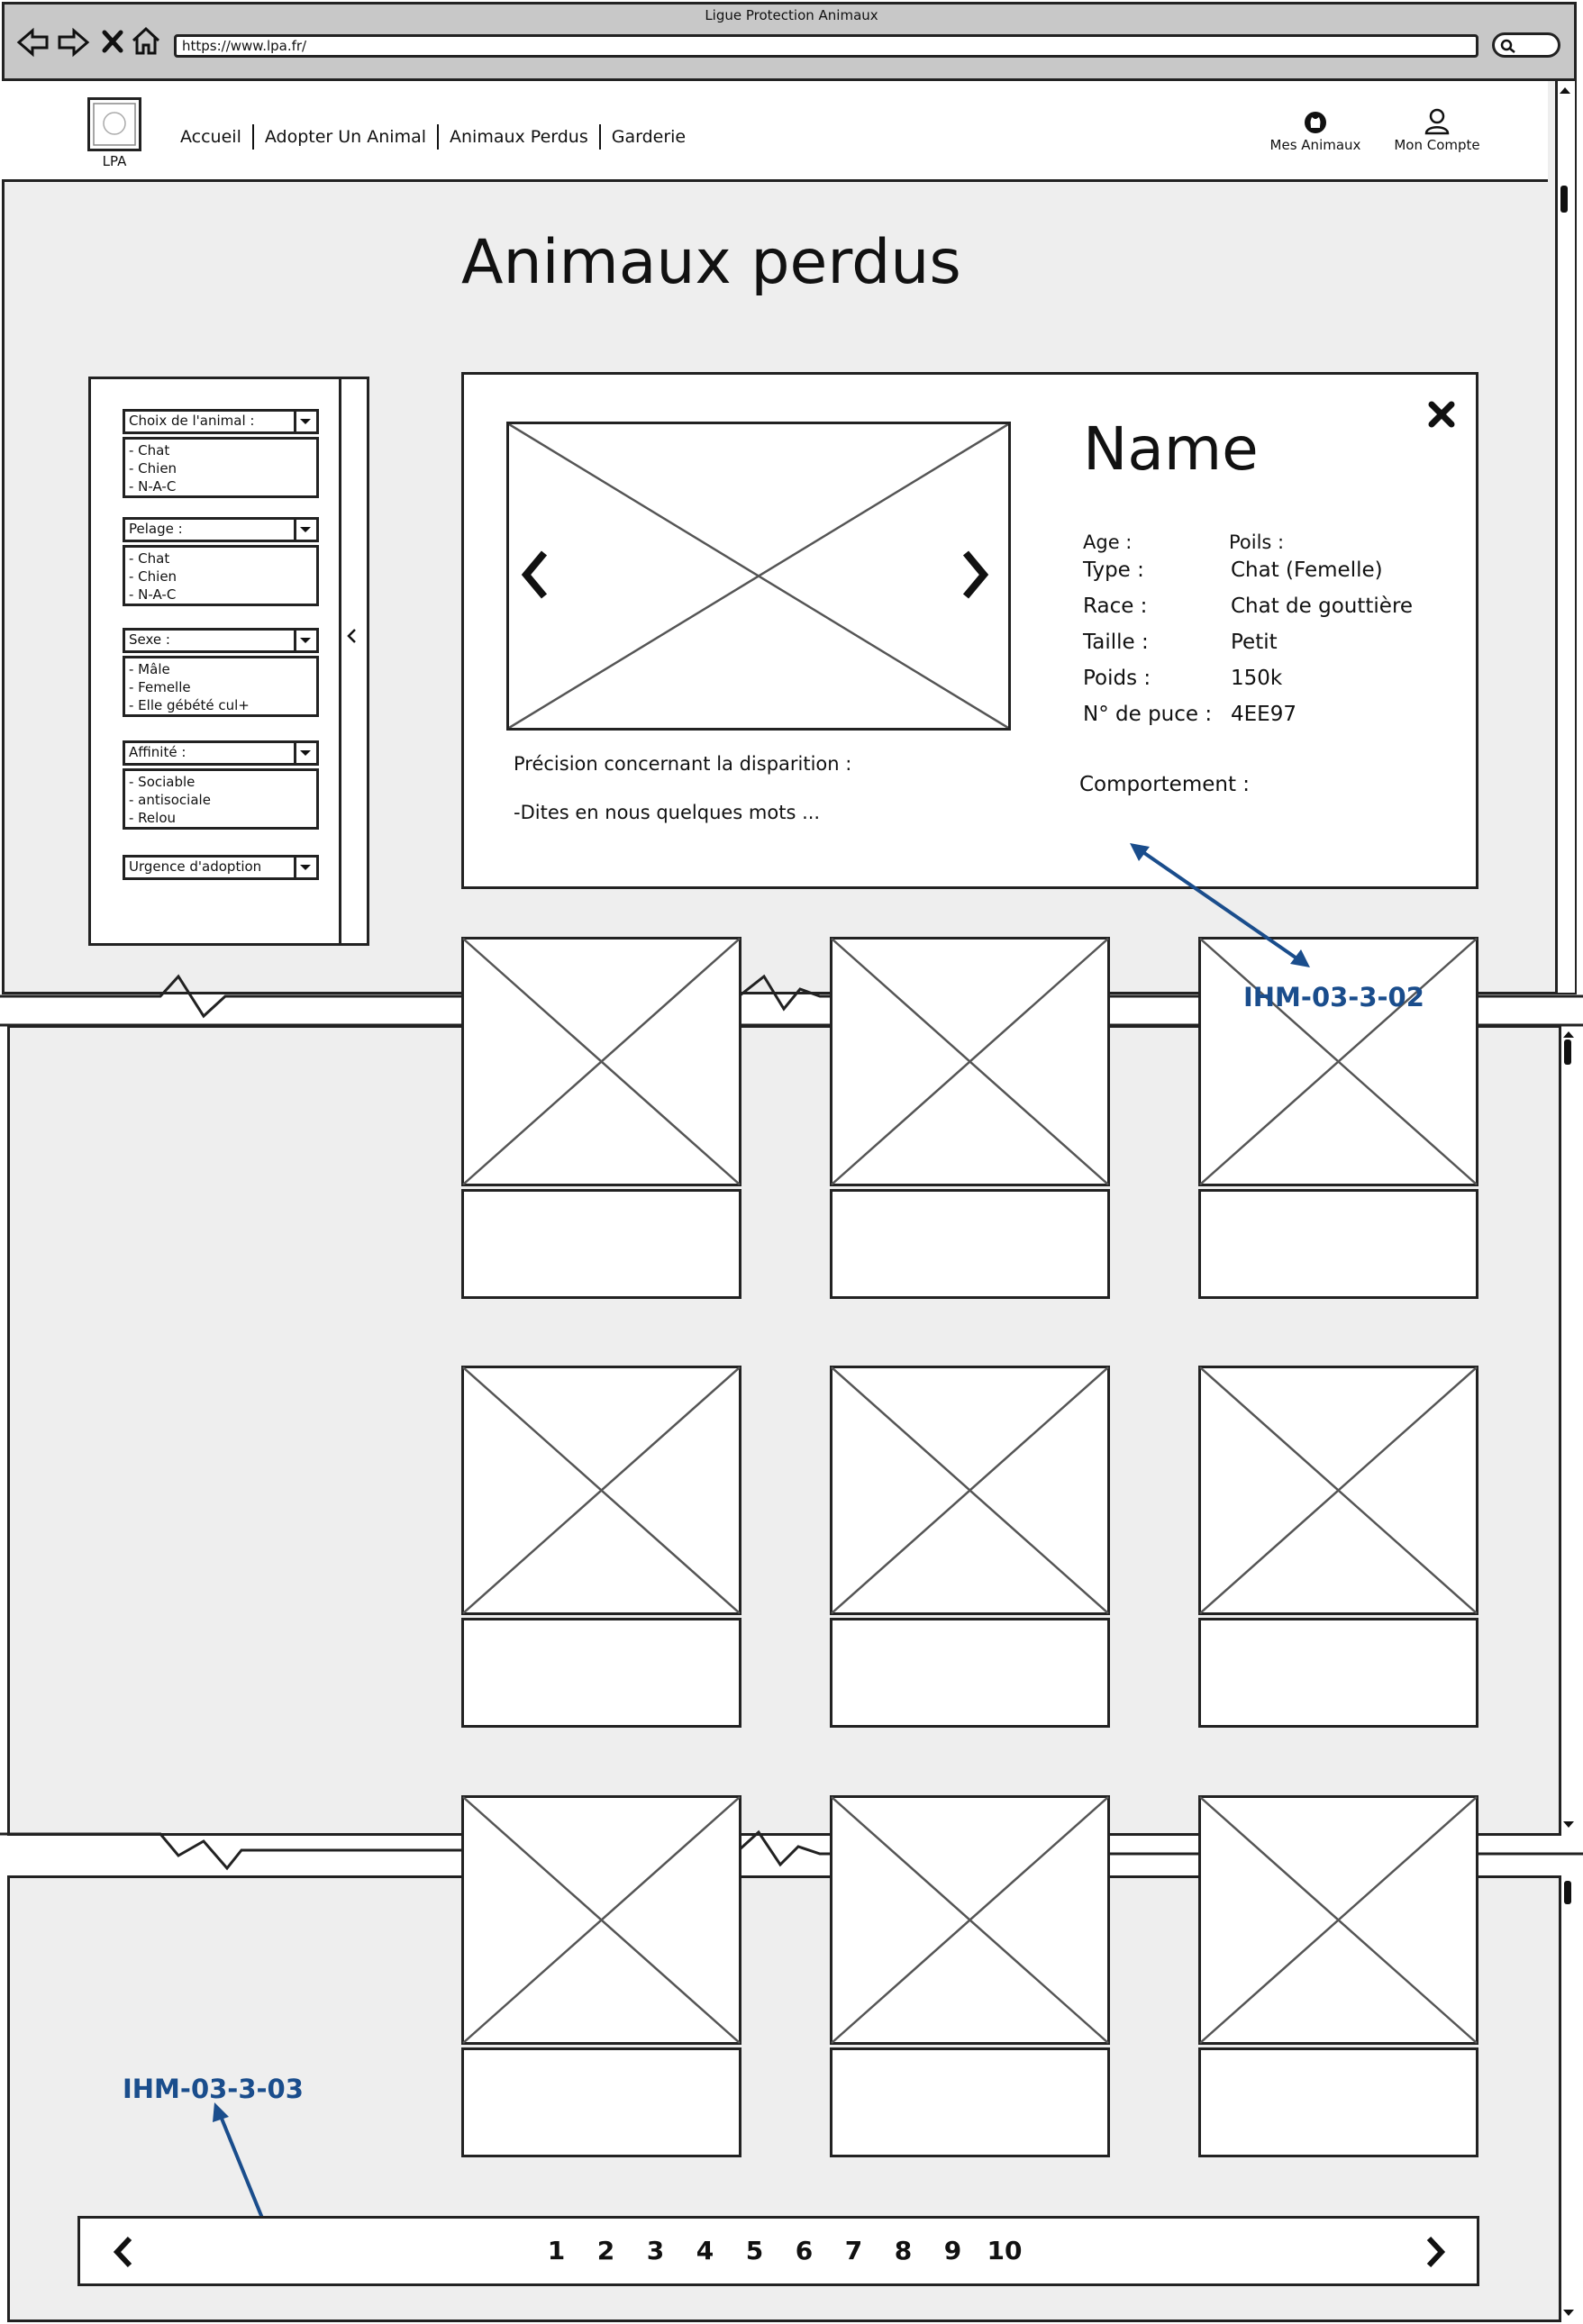 The height and width of the screenshot is (2324, 1583). Describe the element at coordinates (1263, 714) in the screenshot. I see `chip-value: 4EE97` at that location.